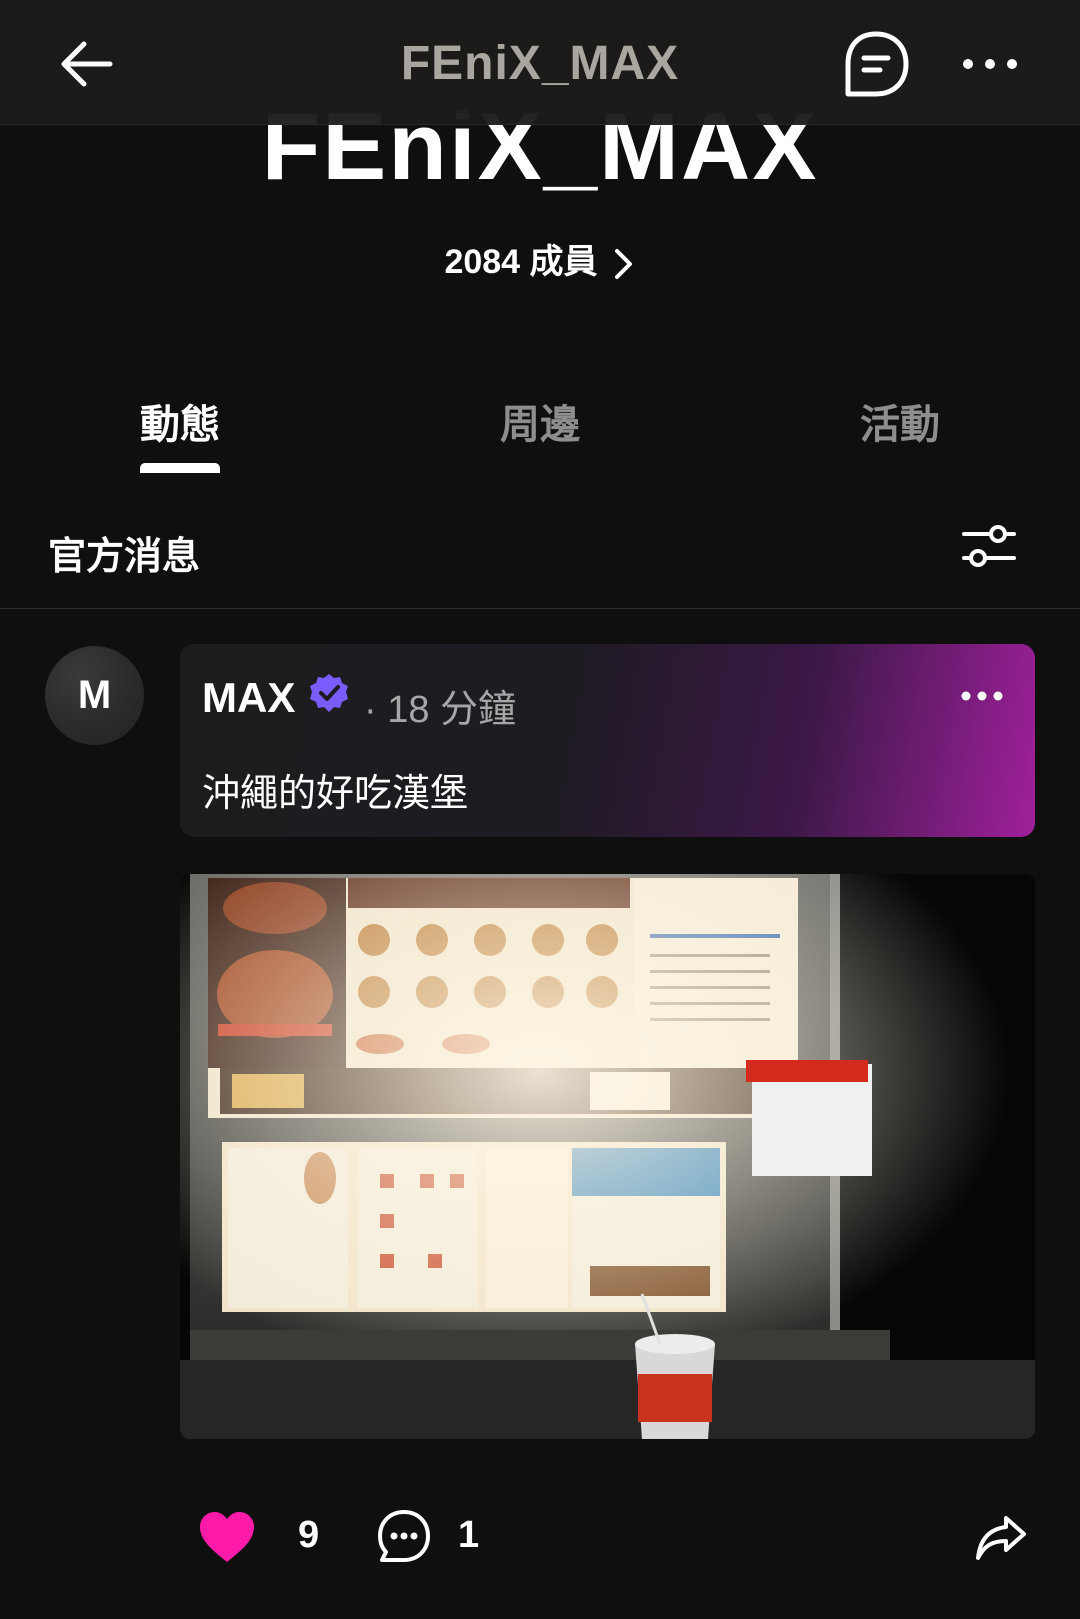 This screenshot has width=1080, height=1619. I want to click on section-title: 官方消息, so click(124, 557).